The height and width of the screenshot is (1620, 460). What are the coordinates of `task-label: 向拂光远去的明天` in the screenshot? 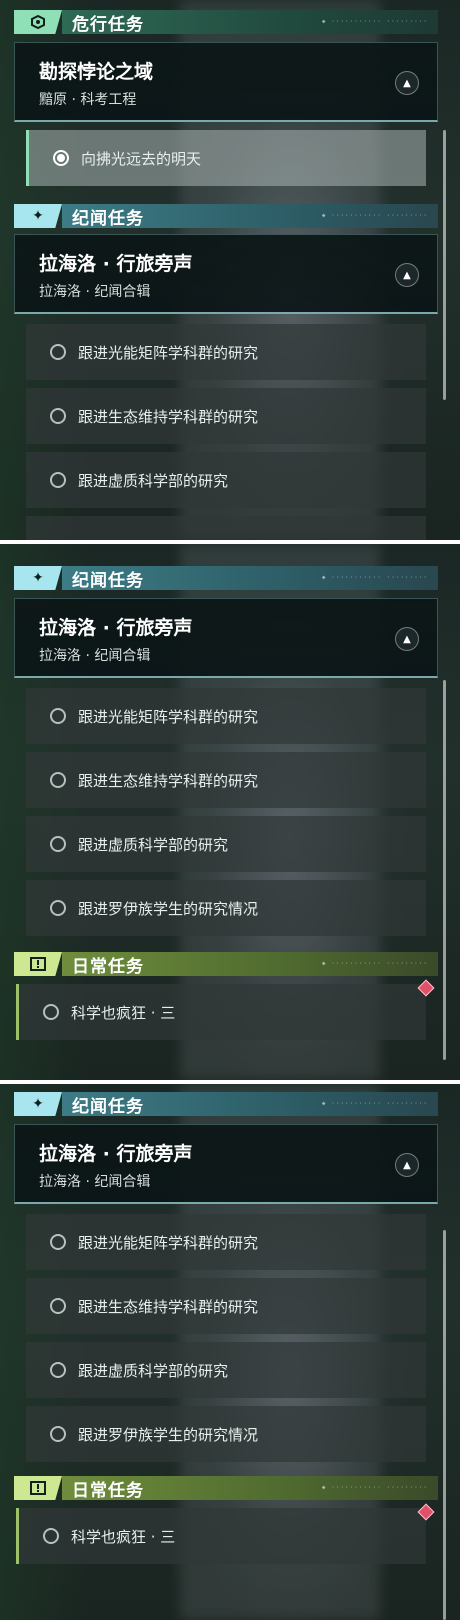 It's located at (141, 158).